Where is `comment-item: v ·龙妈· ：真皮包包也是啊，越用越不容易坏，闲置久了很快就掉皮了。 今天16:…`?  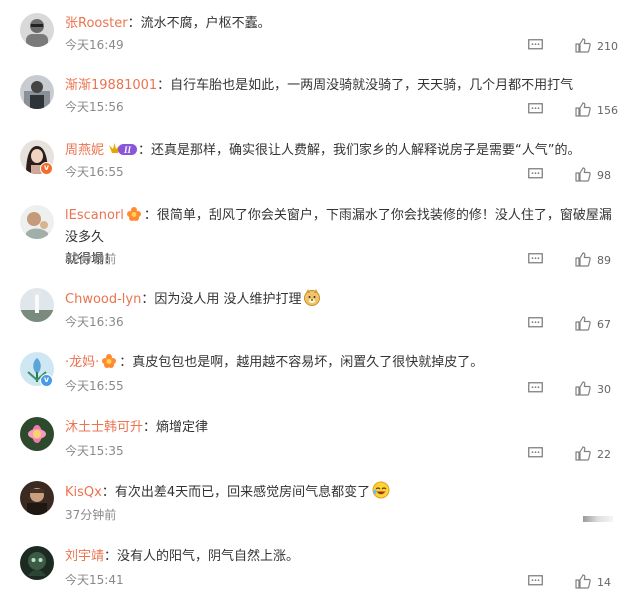
comment-item: v ·龙妈· ：真皮包包也是啊，越用越不容易坏，闲置久了很快就掉皮了。 今天16:… is located at coordinates (312, 384).